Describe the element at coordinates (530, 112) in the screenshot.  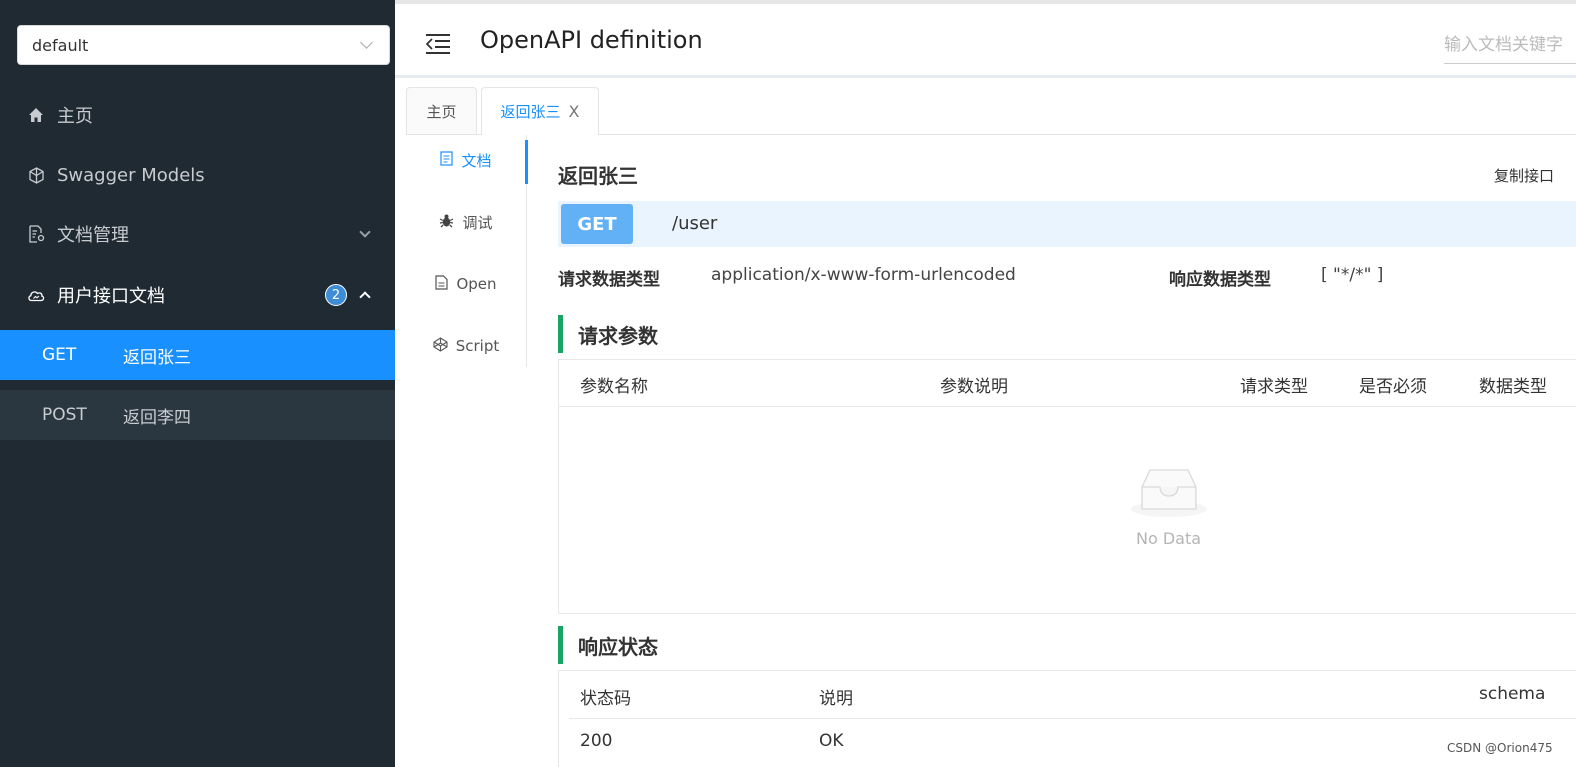
I see `tab-label: 返回张三` at that location.